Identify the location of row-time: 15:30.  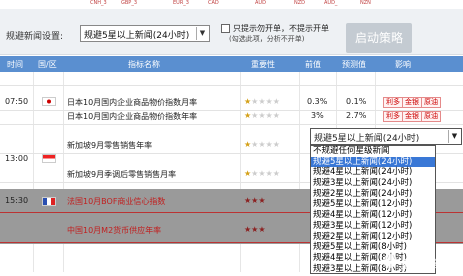
(17, 200).